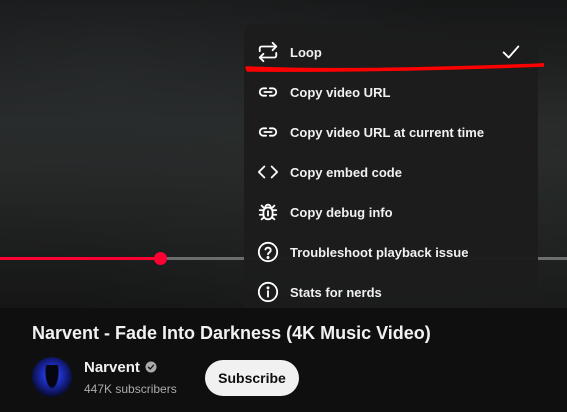  Describe the element at coordinates (306, 52) in the screenshot. I see `menu-item-label: Loop` at that location.